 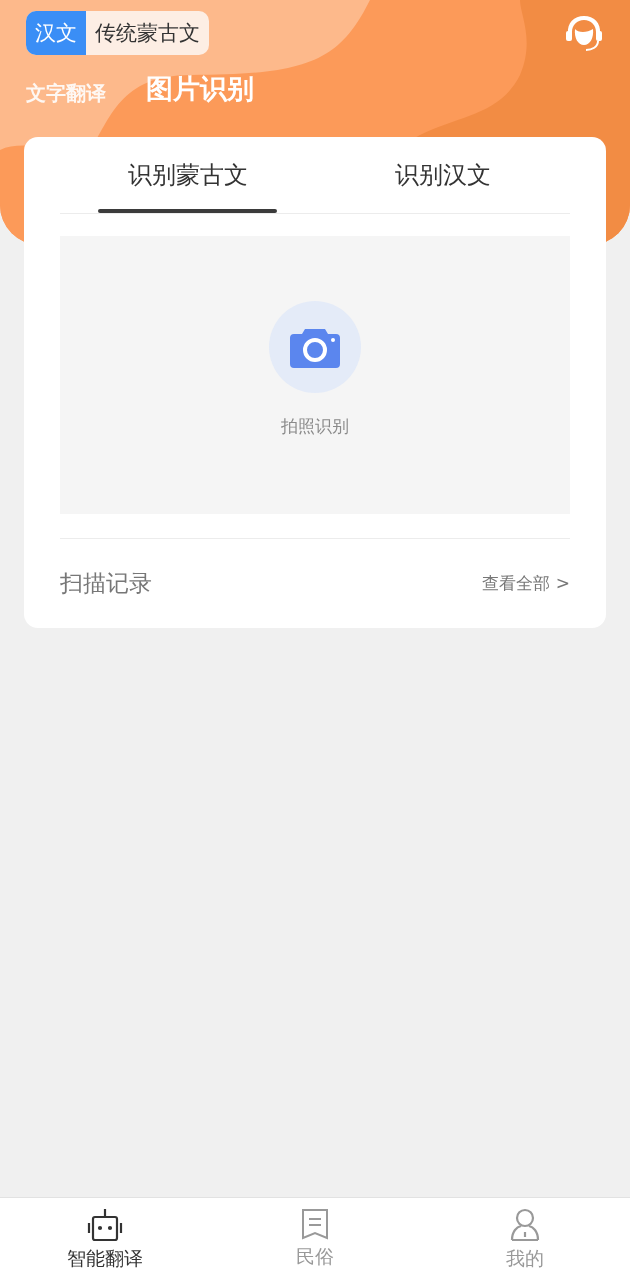 I want to click on capture-label: 拍照识别, so click(x=315, y=426).